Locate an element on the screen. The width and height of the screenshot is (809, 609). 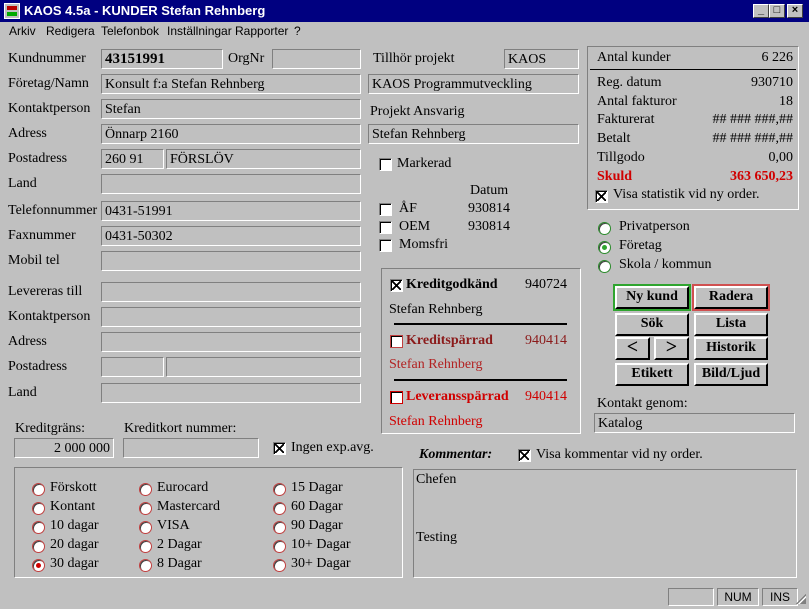
leveranssparrad-label: Leveransspärrad is located at coordinates (457, 396).